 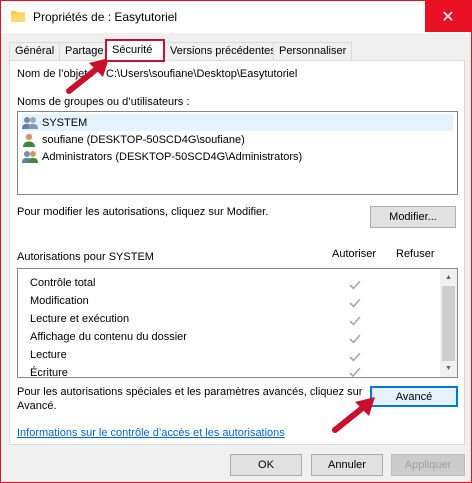 I want to click on scroll-up-icon: ▲, so click(x=448, y=277).